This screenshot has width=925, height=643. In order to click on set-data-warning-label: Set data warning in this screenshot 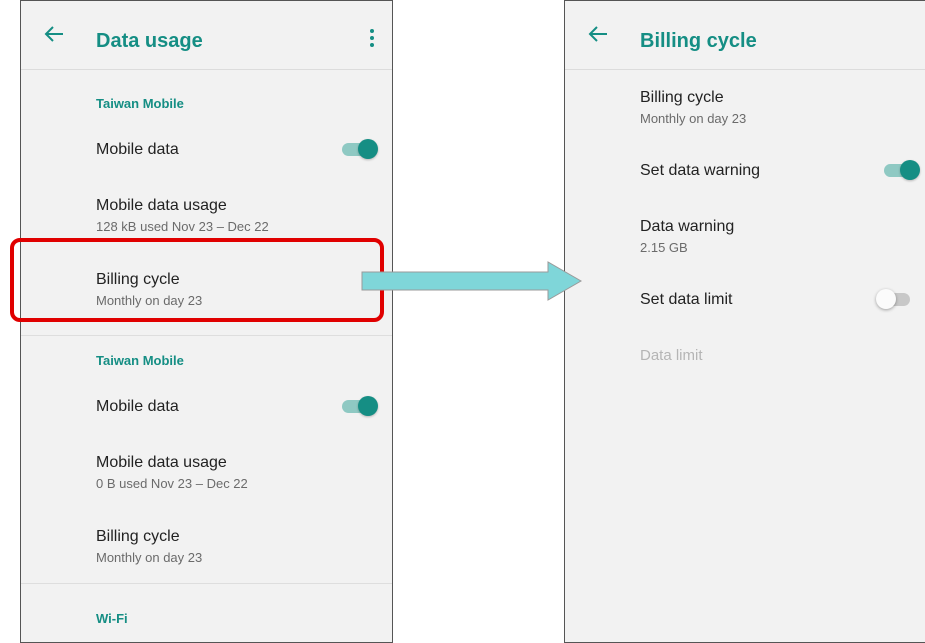, I will do `click(700, 171)`.